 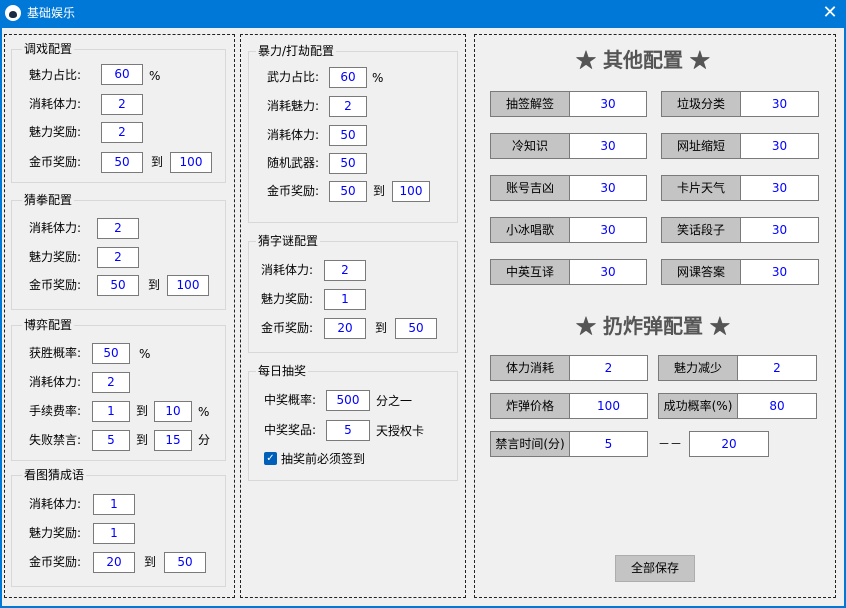 What do you see at coordinates (530, 406) in the screenshot?
I see `bomb-label: 炸弹价格` at bounding box center [530, 406].